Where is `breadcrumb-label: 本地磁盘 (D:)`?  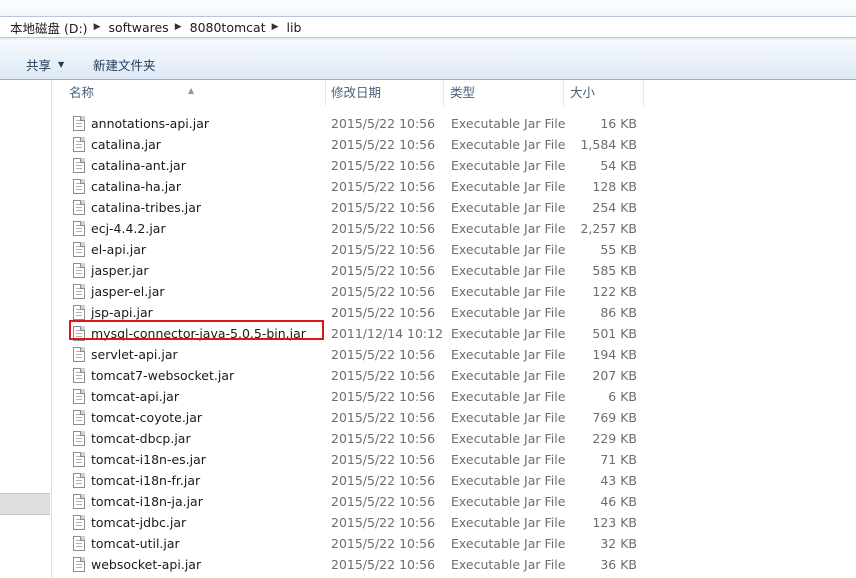
breadcrumb-label: 本地磁盘 (D:) is located at coordinates (49, 28).